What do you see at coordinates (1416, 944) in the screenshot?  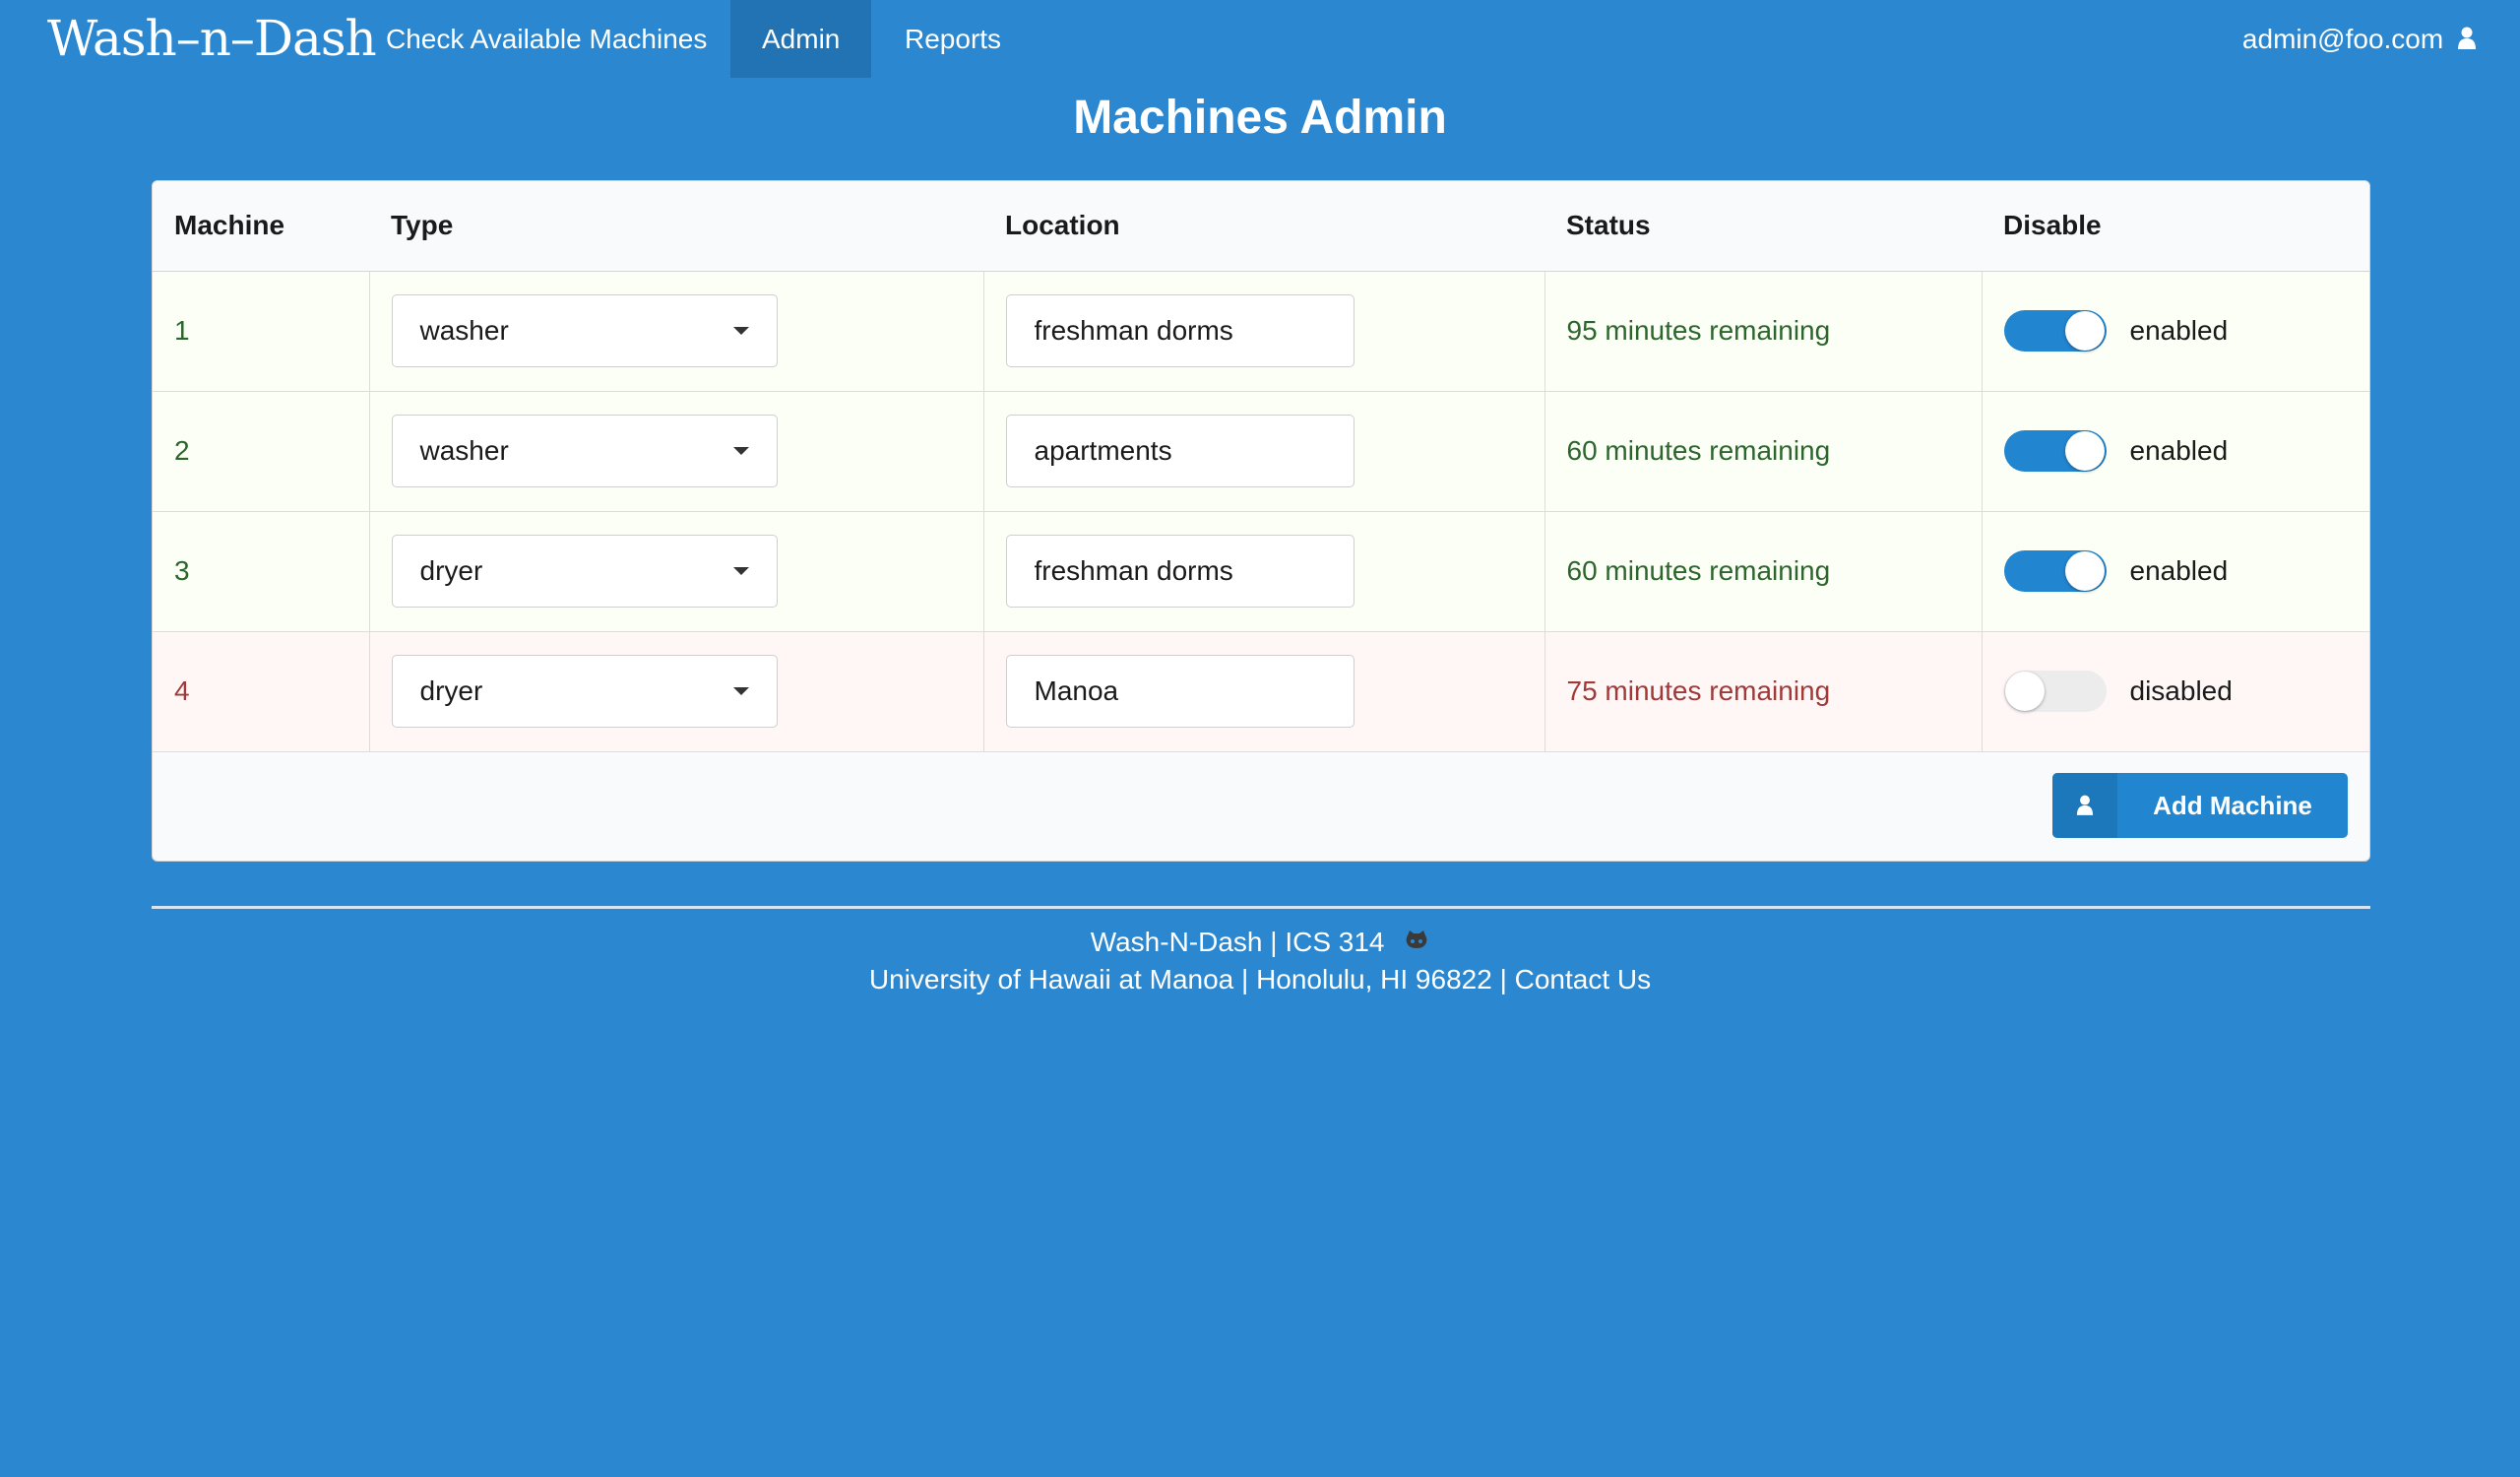 I see `github-icon` at bounding box center [1416, 944].